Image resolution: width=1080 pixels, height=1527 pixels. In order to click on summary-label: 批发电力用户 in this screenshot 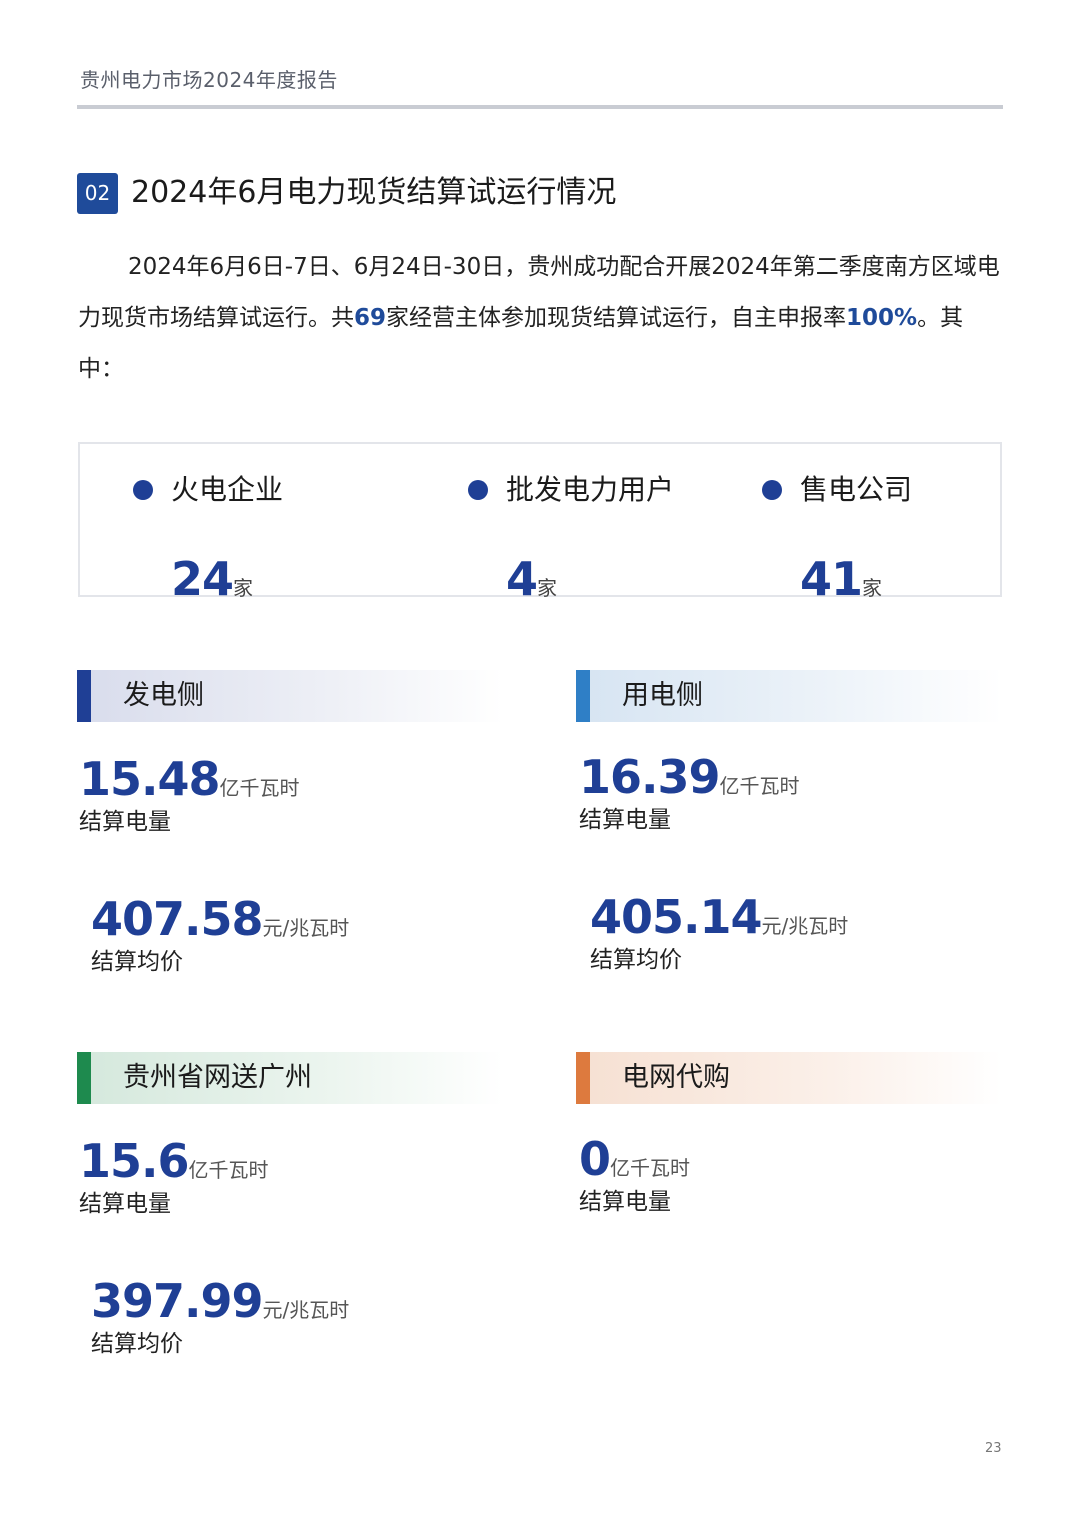, I will do `click(590, 489)`.